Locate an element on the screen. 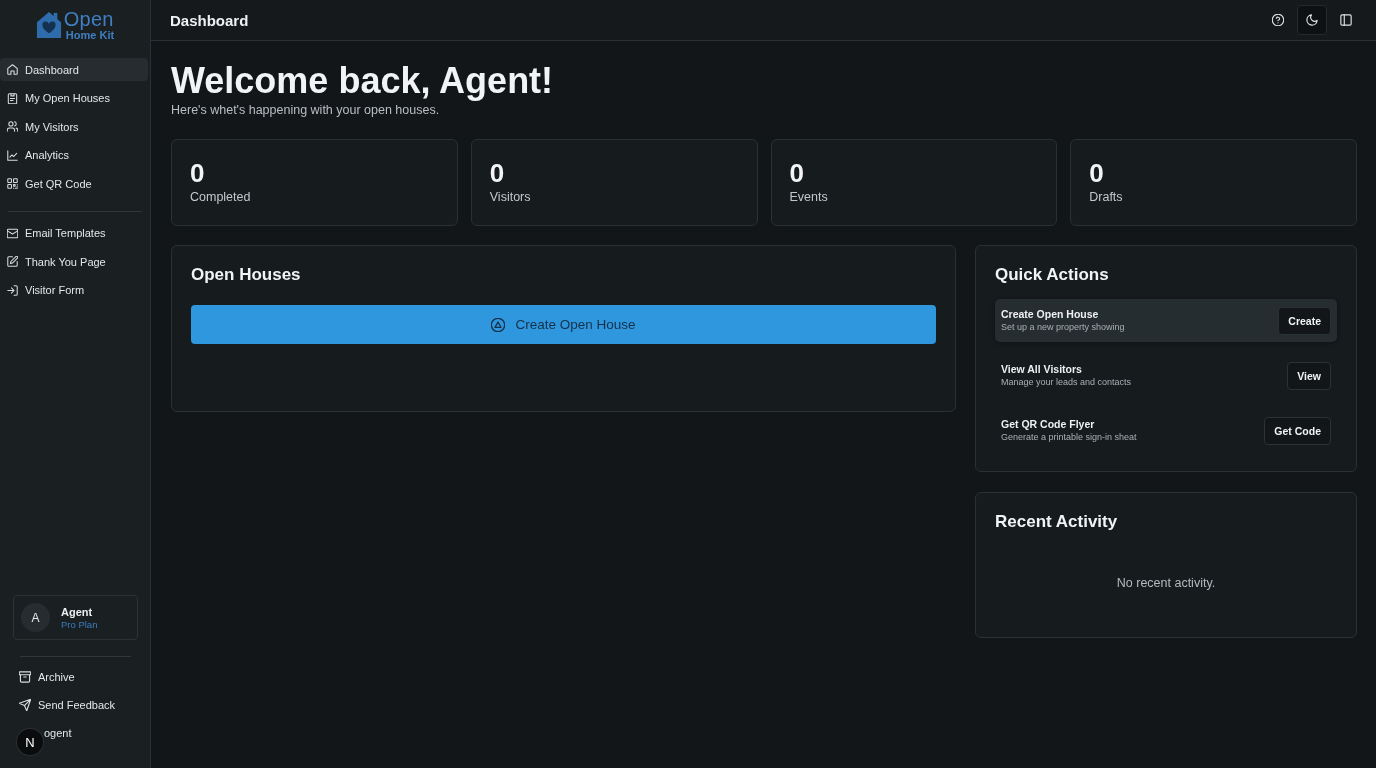  circle-triangle-icon is located at coordinates (498, 324).